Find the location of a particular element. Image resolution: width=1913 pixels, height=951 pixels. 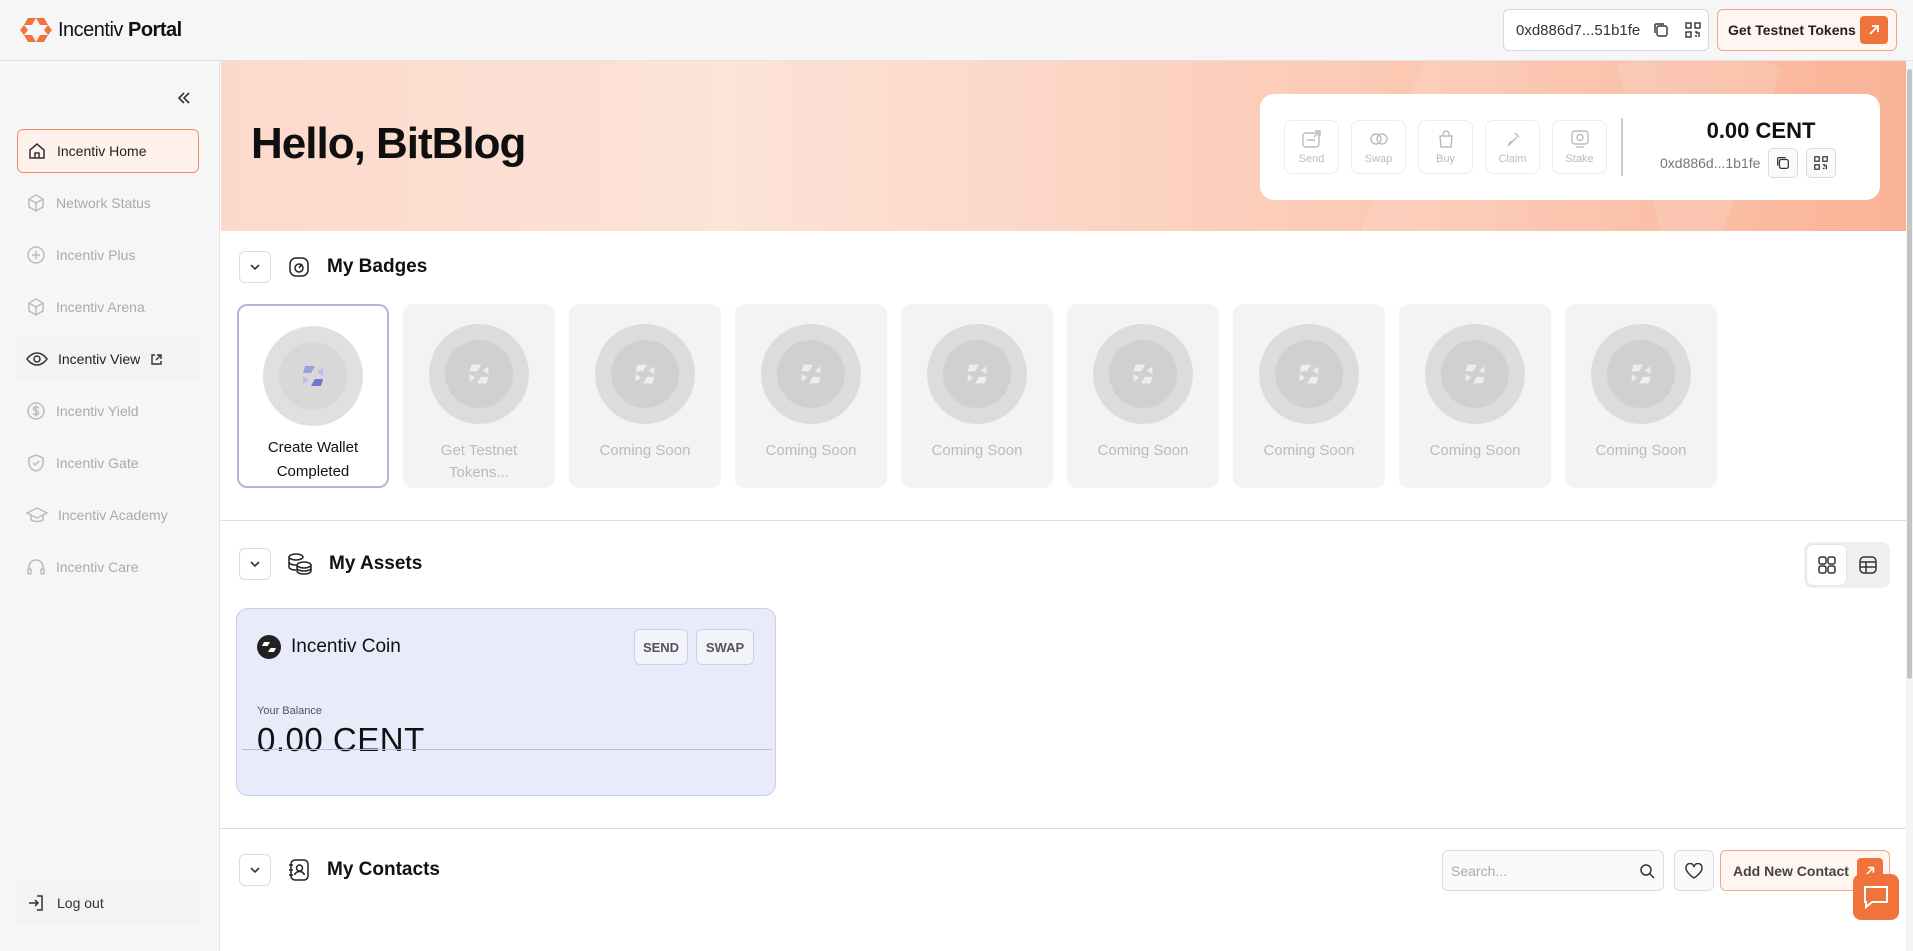

arrow-up-right-icon is located at coordinates (1874, 30).